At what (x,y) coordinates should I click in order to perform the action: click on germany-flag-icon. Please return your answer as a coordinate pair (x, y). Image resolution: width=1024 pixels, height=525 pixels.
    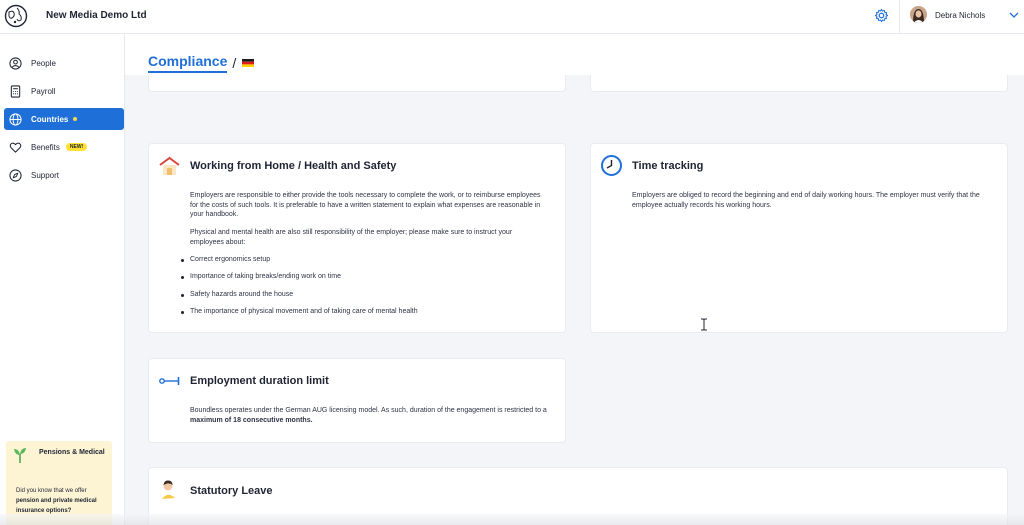
    Looking at the image, I should click on (248, 63).